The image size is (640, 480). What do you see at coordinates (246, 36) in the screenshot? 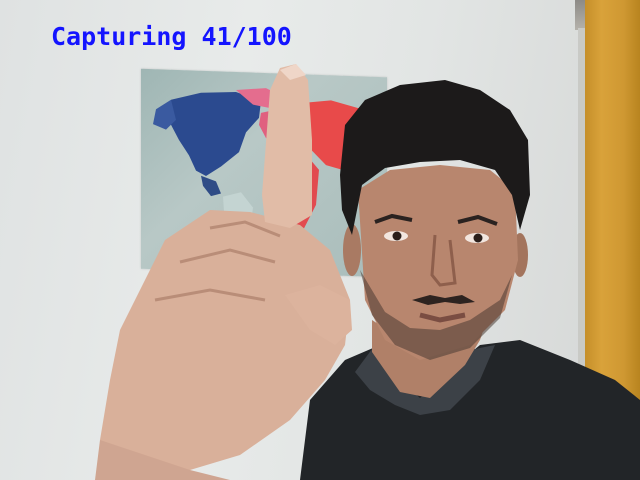
I see `capture-count: 41/100` at bounding box center [246, 36].